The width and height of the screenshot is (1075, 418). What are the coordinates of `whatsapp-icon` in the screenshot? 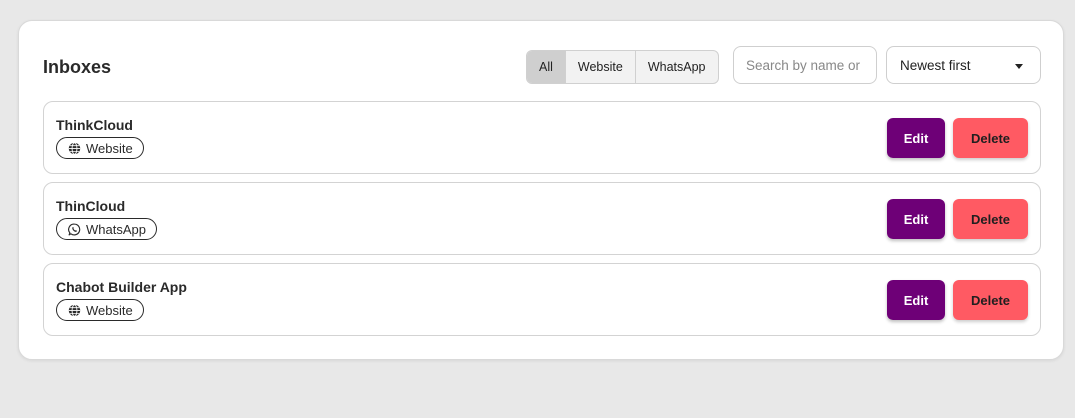 It's located at (74, 228).